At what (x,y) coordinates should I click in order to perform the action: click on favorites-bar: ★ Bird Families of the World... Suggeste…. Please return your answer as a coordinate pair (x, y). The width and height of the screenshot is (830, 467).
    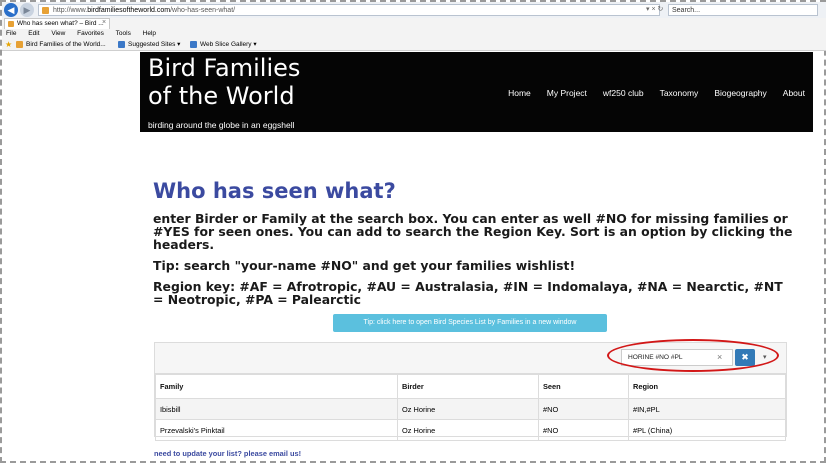
    Looking at the image, I should click on (414, 44).